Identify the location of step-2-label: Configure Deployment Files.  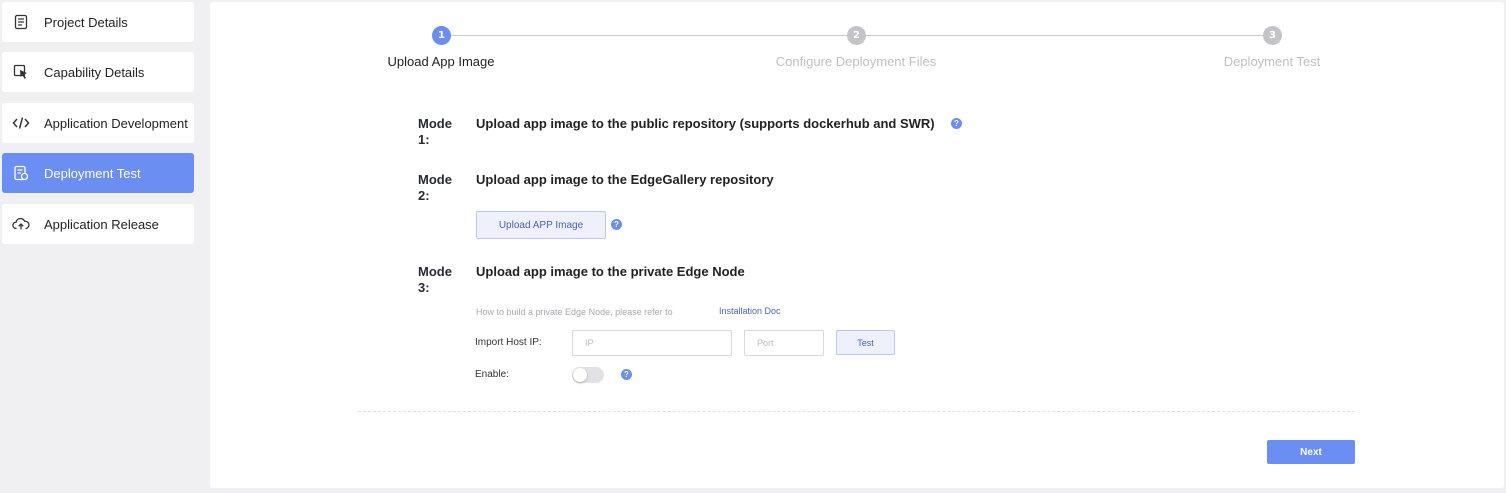
(856, 61).